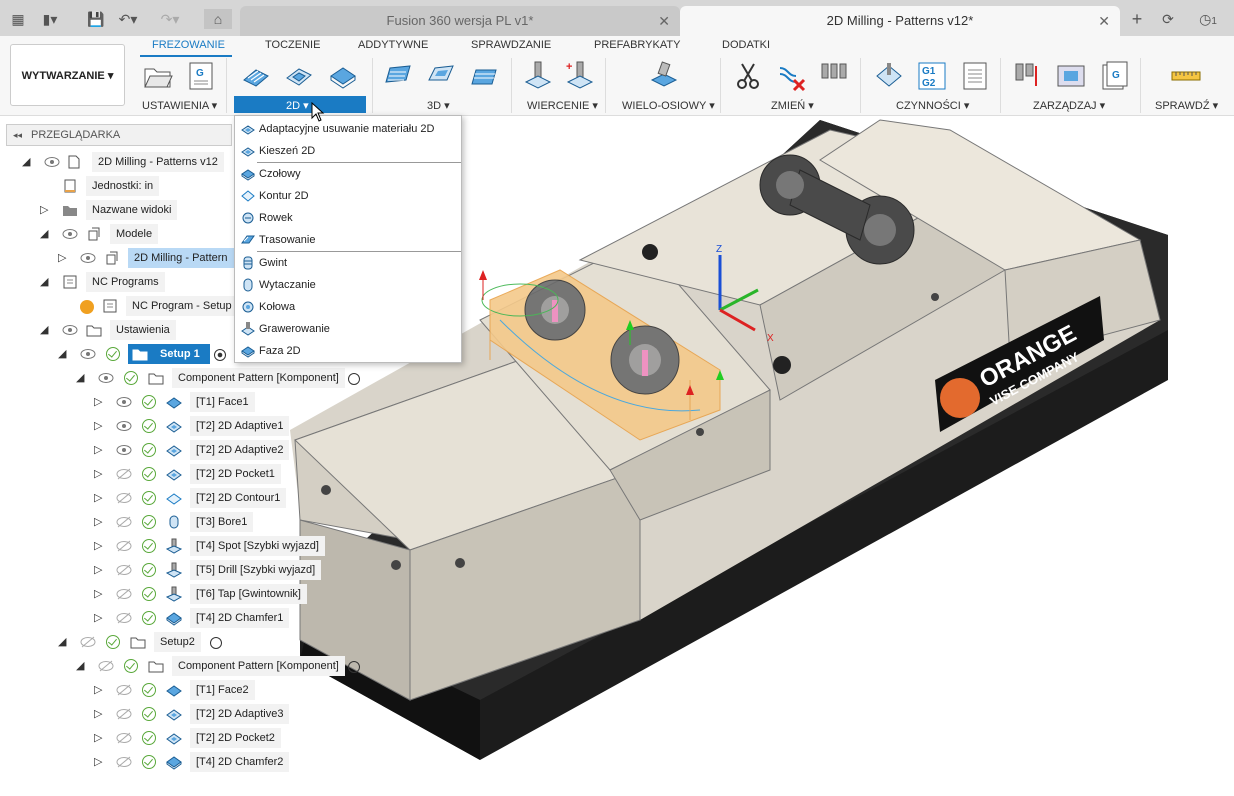 The width and height of the screenshot is (1234, 796). I want to click on job-status-icon: ◷1, so click(1208, 19).